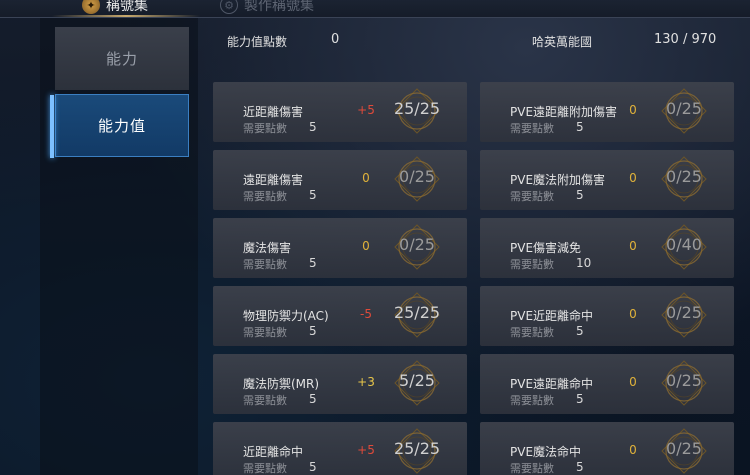 This screenshot has height=475, width=750. What do you see at coordinates (562, 42) in the screenshot?
I see `hall-label: 哈英萬能國` at bounding box center [562, 42].